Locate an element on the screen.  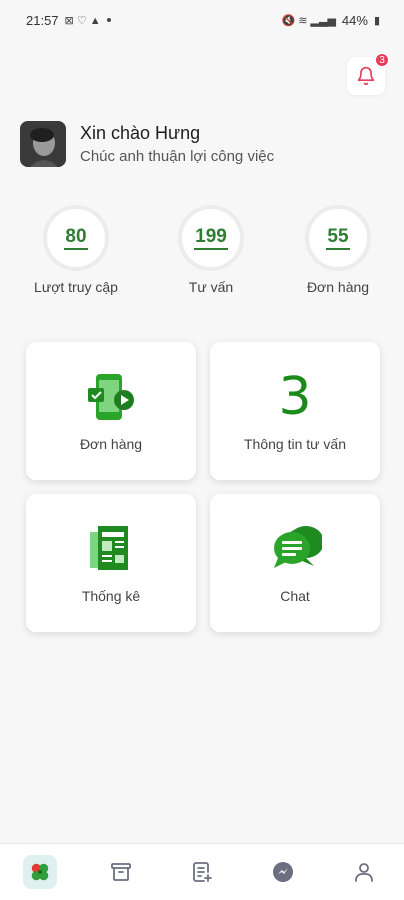
consult-card: 3 Thông tin tư vấn is located at coordinates (295, 411).